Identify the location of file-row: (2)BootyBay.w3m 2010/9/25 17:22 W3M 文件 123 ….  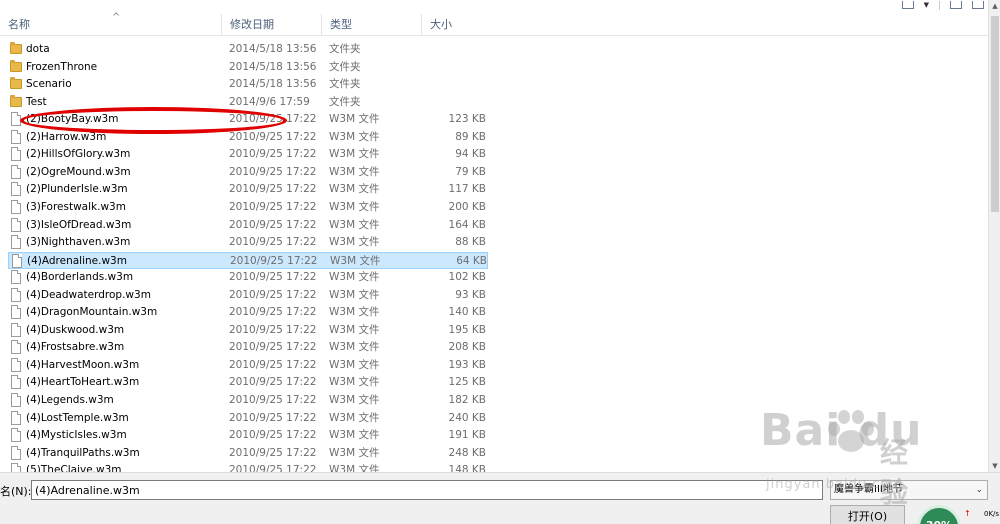
(248, 119).